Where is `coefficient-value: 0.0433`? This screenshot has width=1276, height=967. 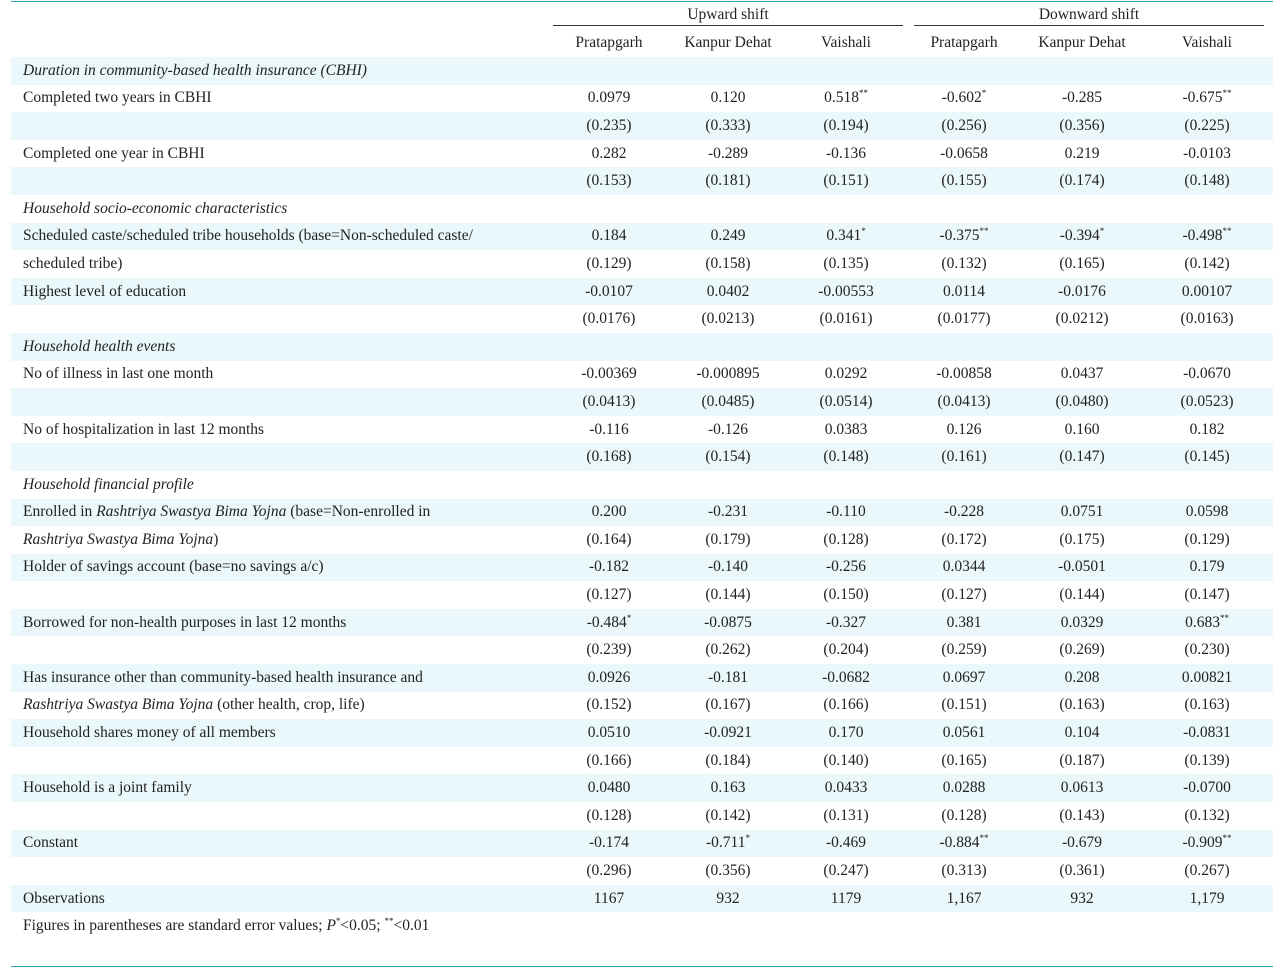 coefficient-value: 0.0433 is located at coordinates (846, 788).